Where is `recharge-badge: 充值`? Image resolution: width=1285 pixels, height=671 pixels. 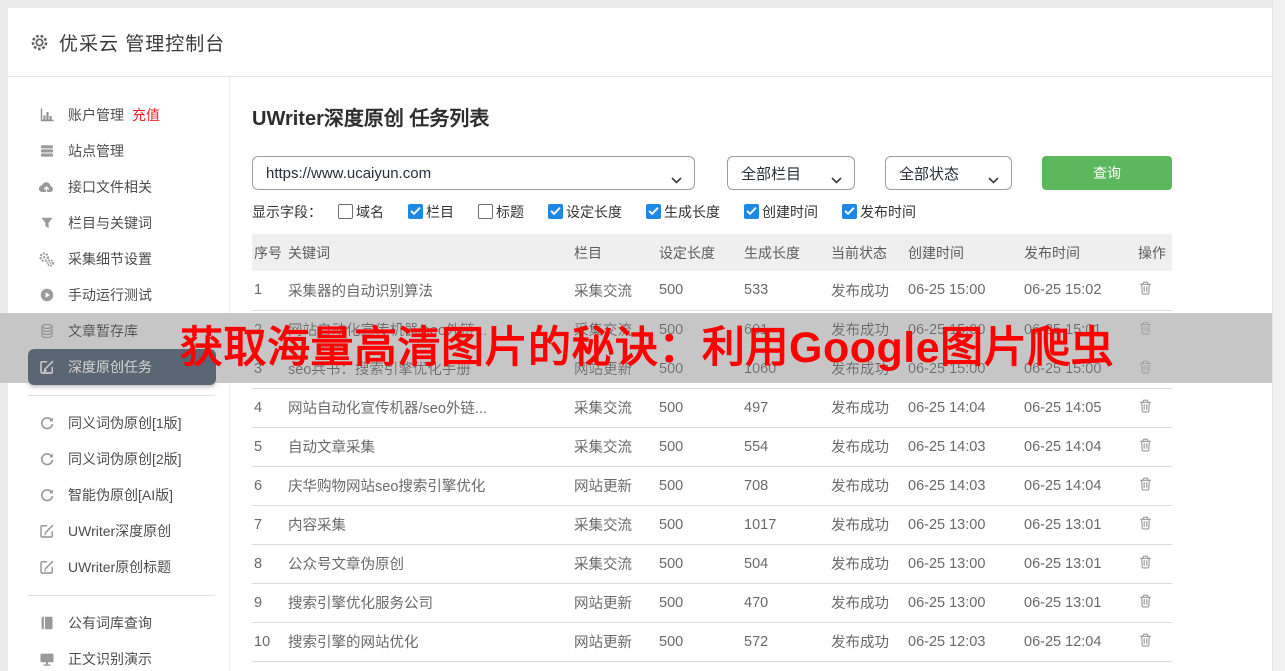 recharge-badge: 充值 is located at coordinates (146, 115).